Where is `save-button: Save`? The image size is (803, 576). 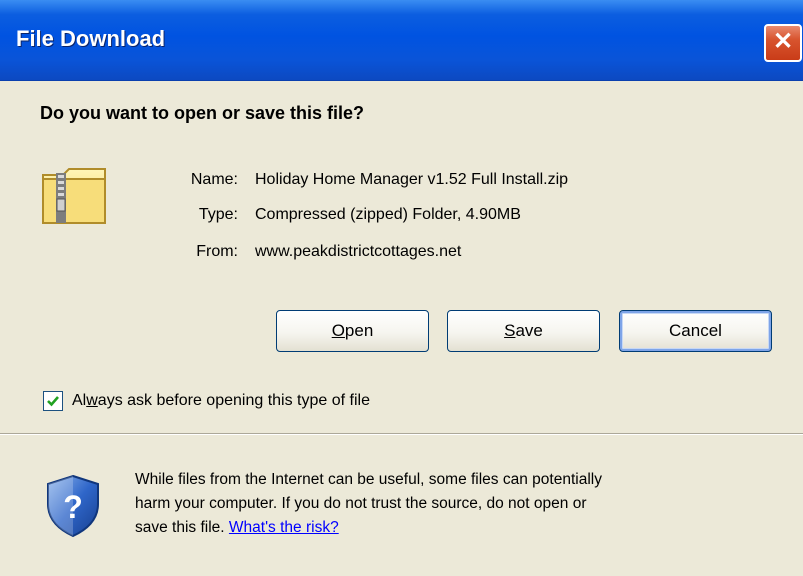 save-button: Save is located at coordinates (523, 331).